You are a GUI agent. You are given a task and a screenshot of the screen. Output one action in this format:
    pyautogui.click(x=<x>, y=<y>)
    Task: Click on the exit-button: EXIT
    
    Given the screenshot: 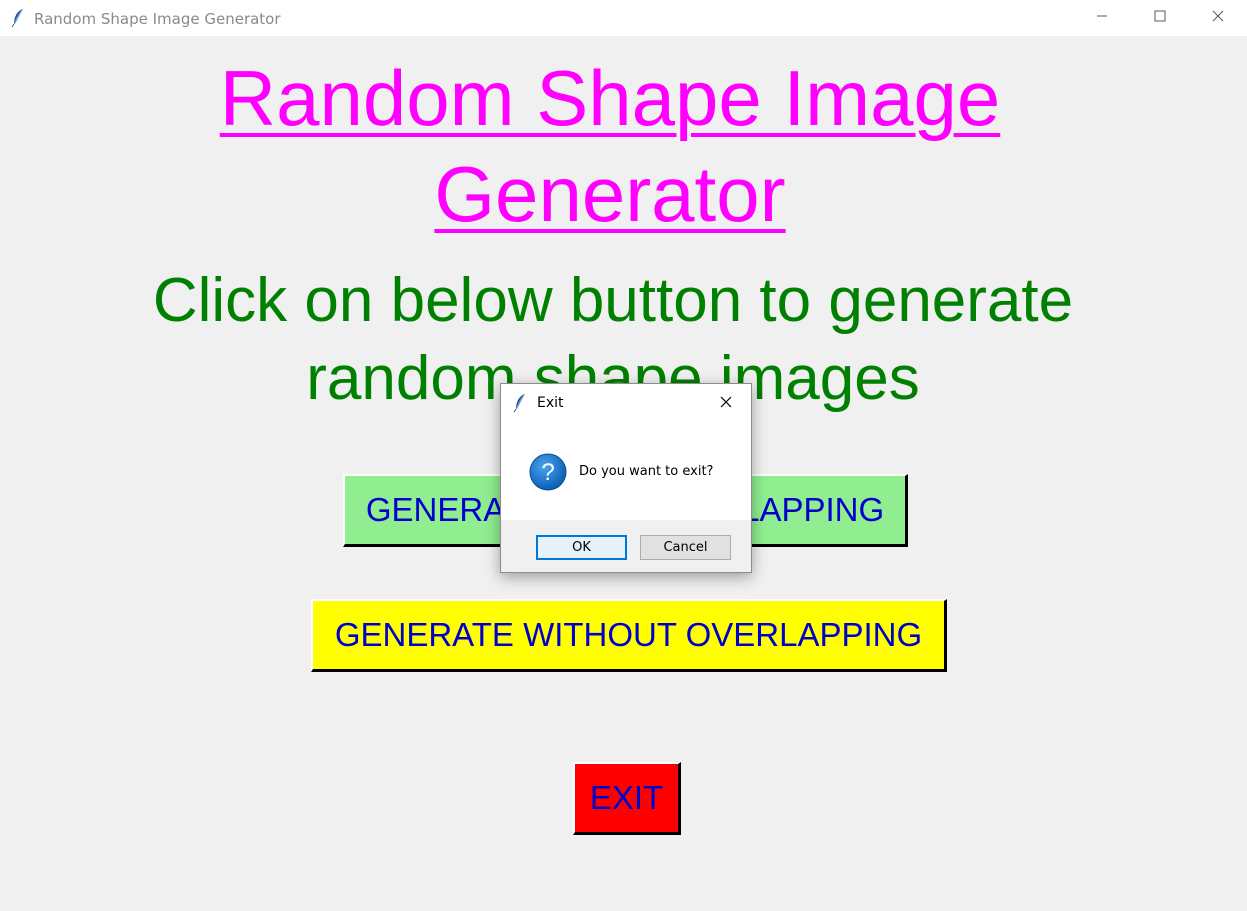 What is the action you would take?
    pyautogui.click(x=627, y=798)
    